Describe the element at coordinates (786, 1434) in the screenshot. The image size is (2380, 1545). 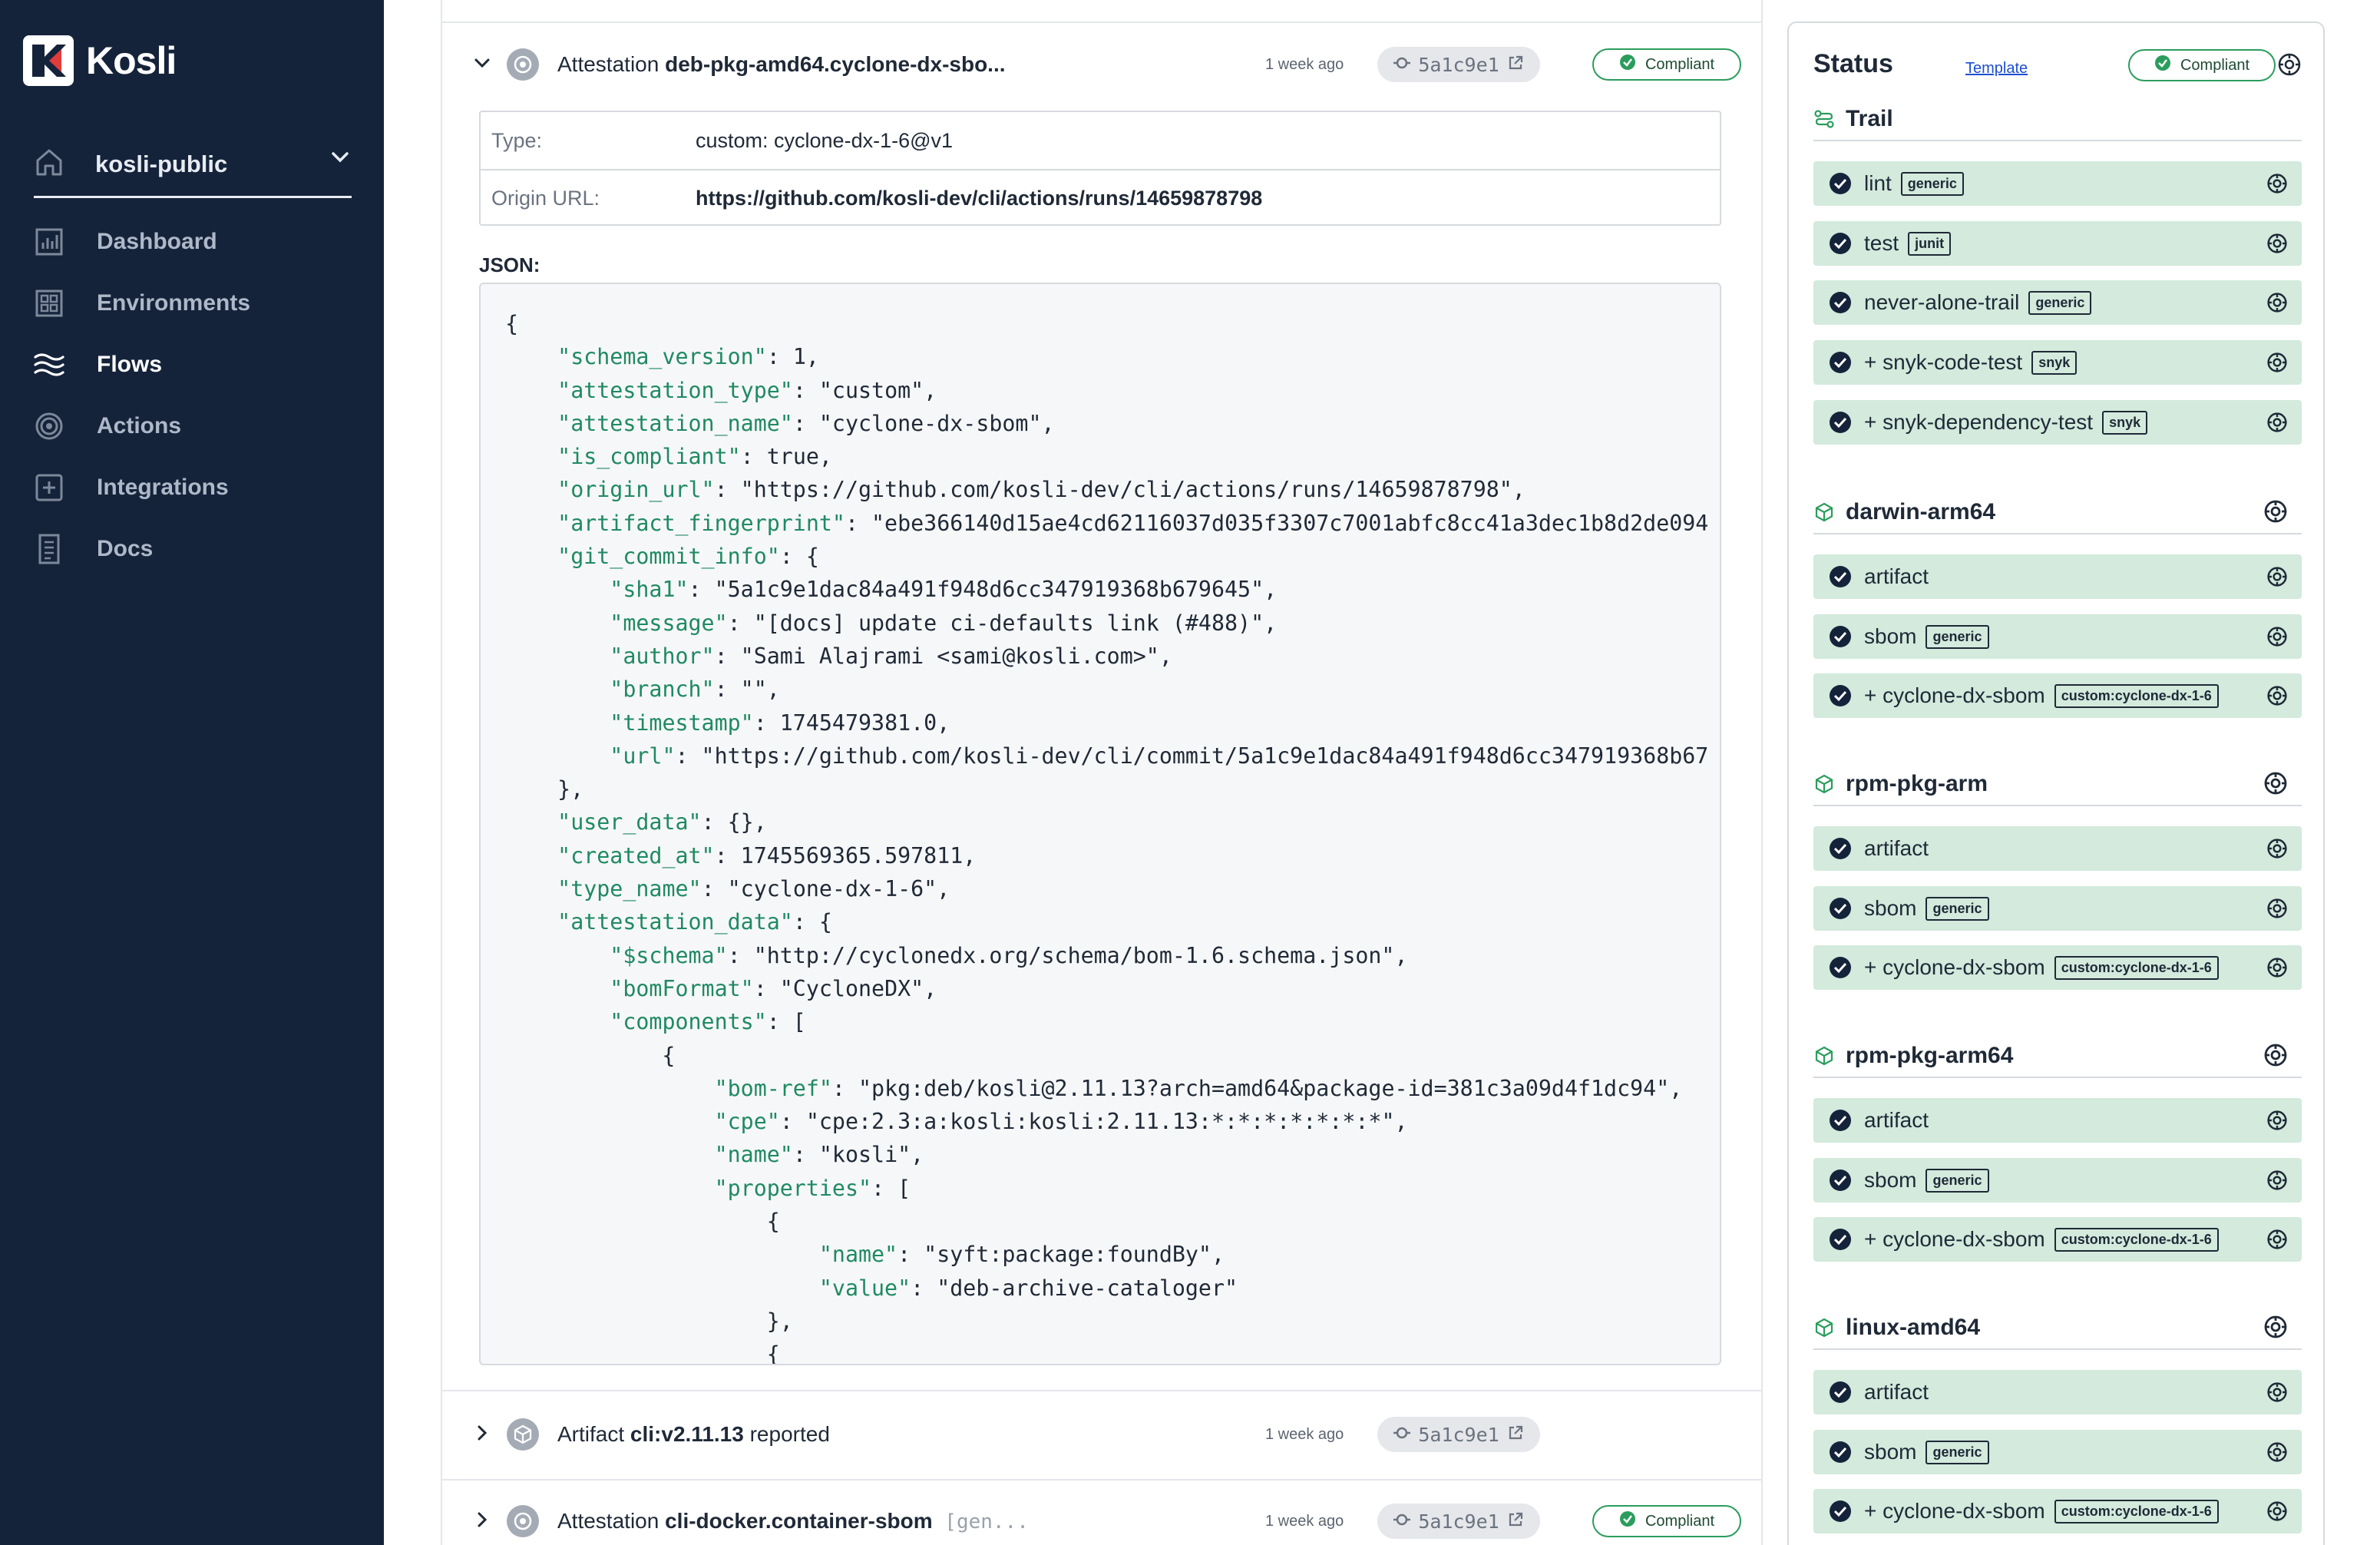
I see `artifact-suffix: reported` at that location.